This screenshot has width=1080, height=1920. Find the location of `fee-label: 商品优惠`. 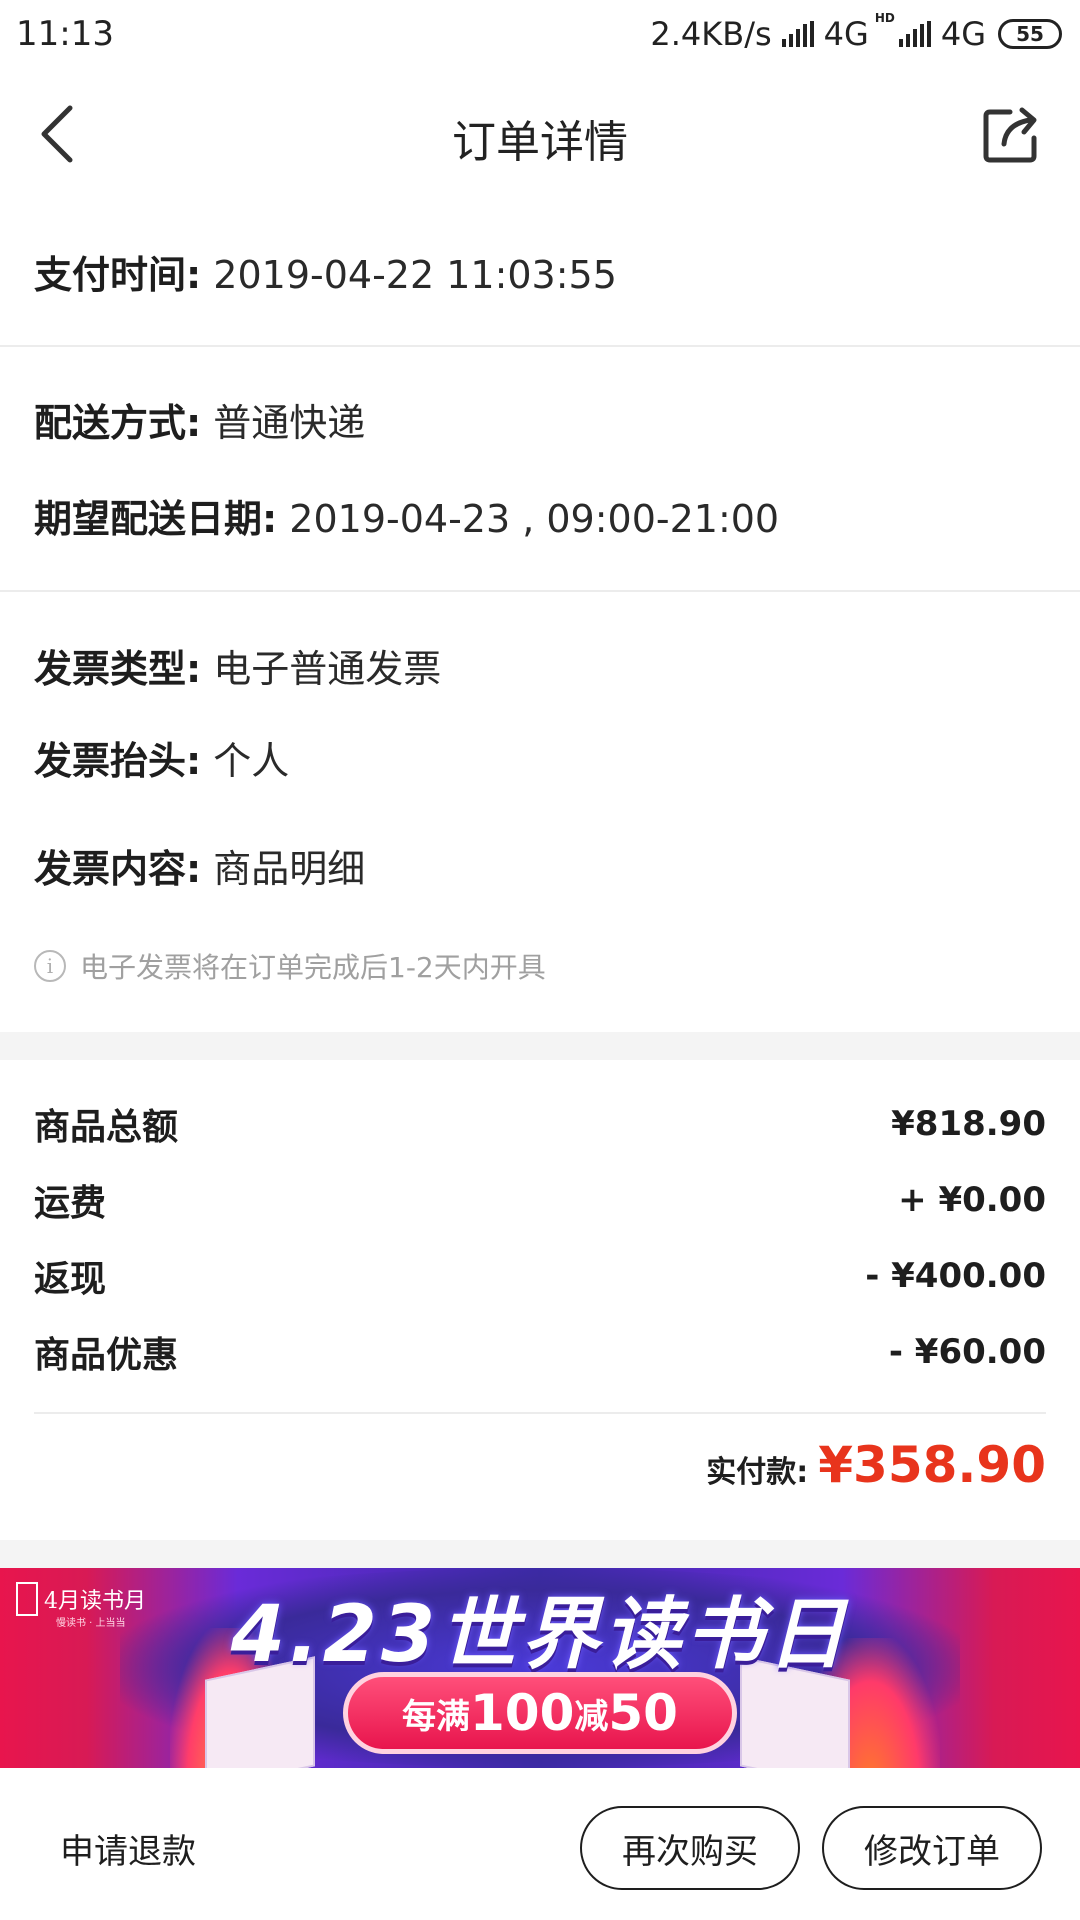

fee-label: 商品优惠 is located at coordinates (106, 1355).